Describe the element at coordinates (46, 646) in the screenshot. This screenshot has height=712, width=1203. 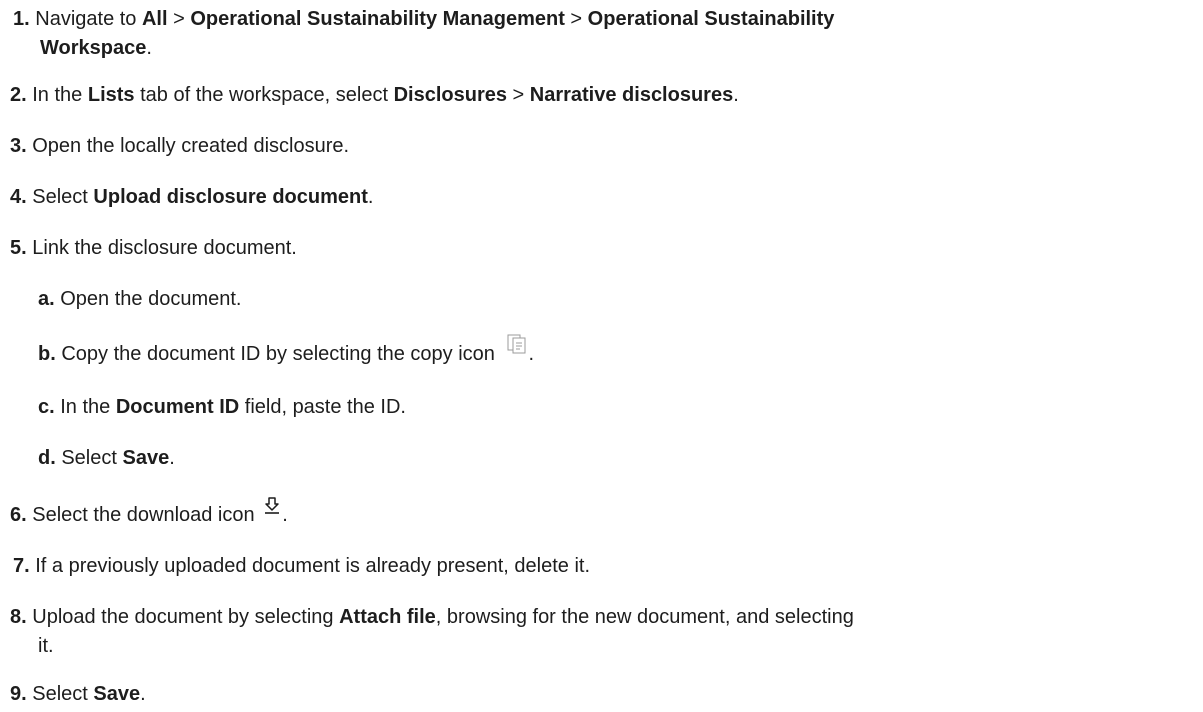
I see `step-text: it.` at that location.